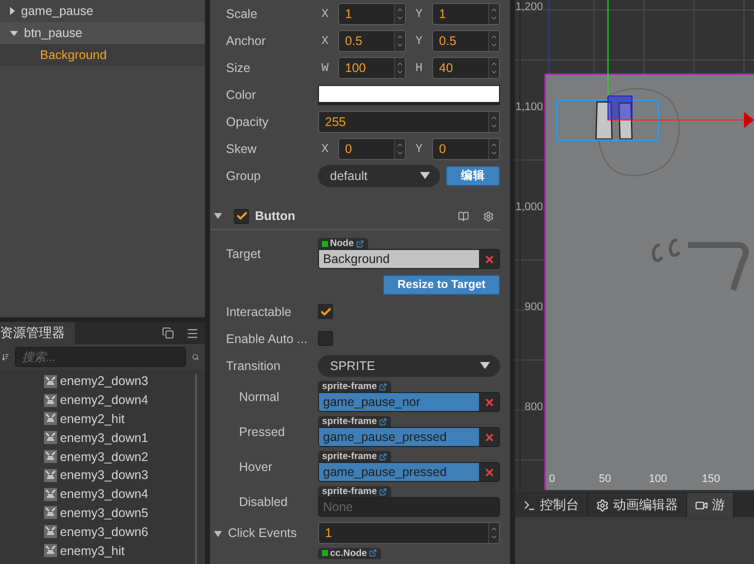 The width and height of the screenshot is (754, 564). I want to click on caret-icon, so click(425, 175).